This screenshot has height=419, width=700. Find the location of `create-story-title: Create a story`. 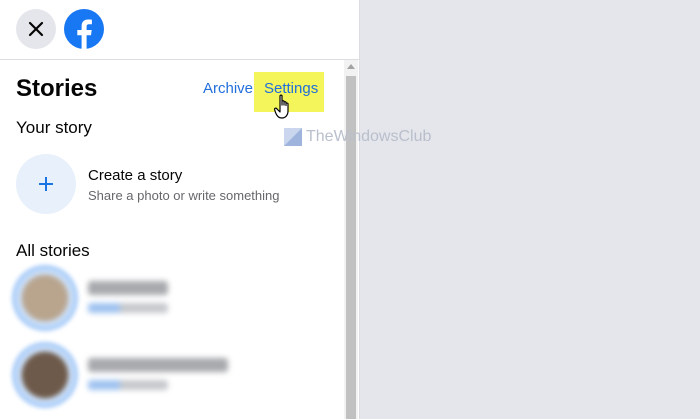

create-story-title: Create a story is located at coordinates (135, 175).